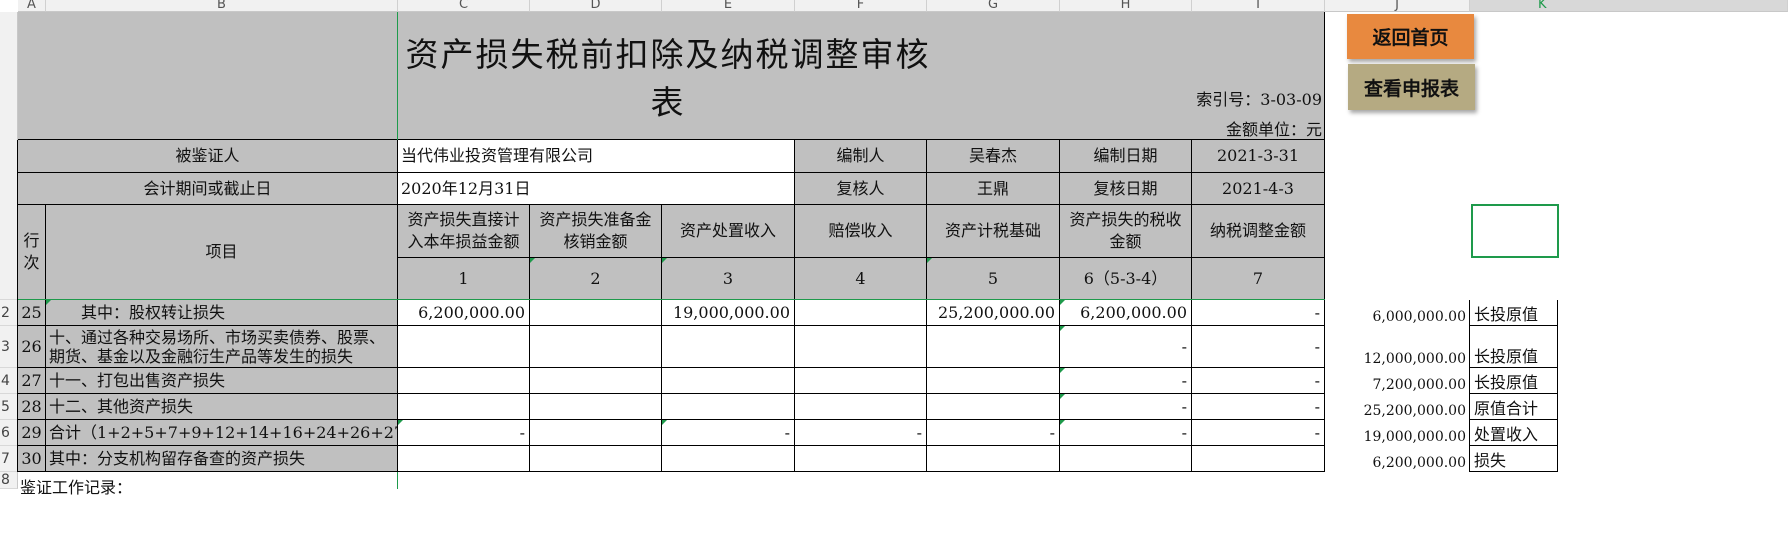 This screenshot has width=1788, height=559. What do you see at coordinates (9, 480) in the screenshot?
I see `row-header: 8` at bounding box center [9, 480].